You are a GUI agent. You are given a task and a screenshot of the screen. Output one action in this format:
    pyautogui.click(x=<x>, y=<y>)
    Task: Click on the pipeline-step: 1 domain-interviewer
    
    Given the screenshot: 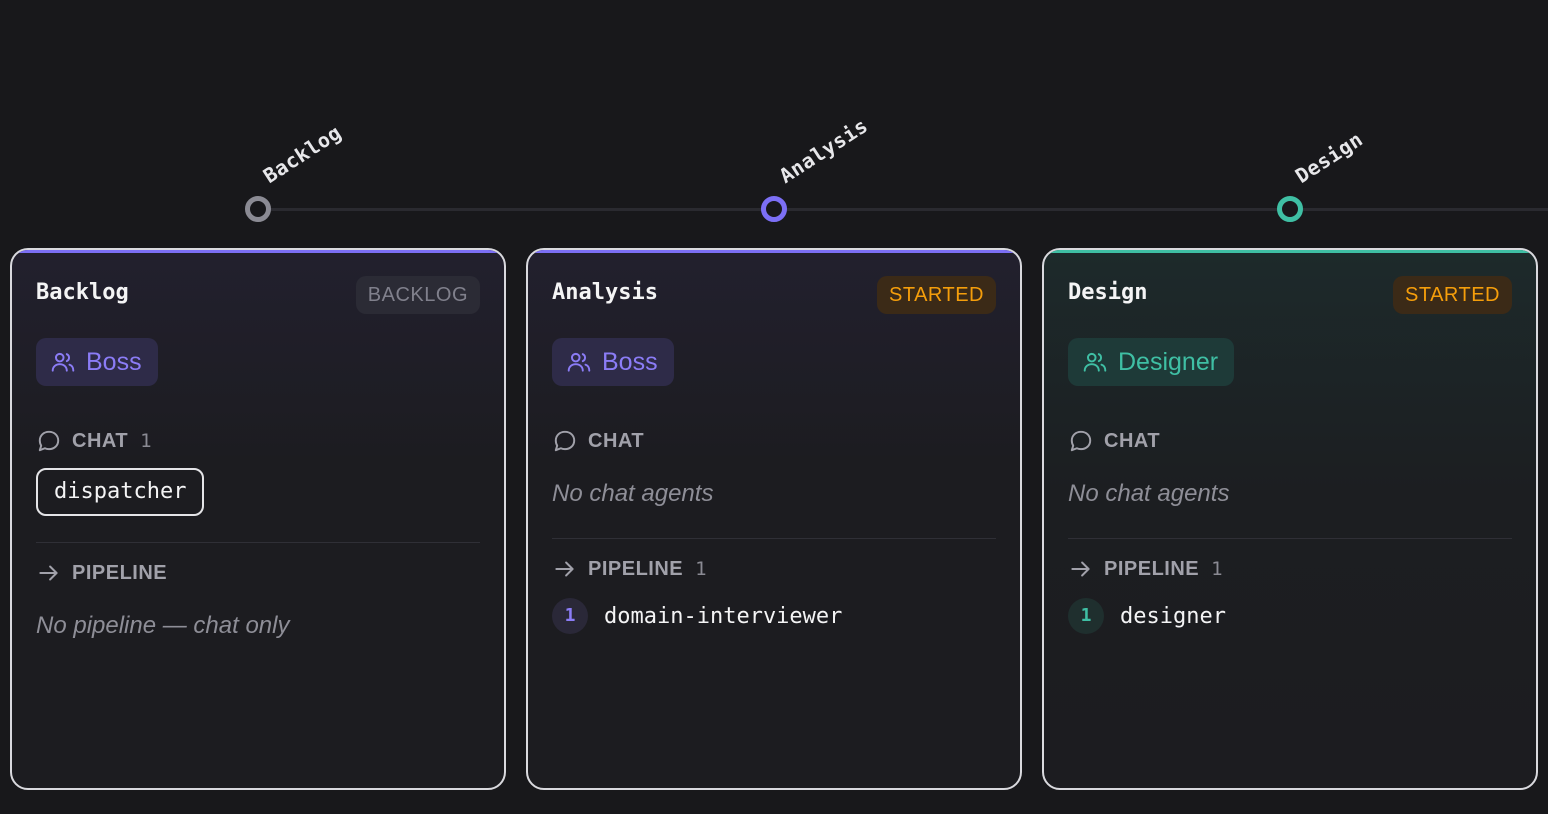 What is the action you would take?
    pyautogui.click(x=697, y=616)
    